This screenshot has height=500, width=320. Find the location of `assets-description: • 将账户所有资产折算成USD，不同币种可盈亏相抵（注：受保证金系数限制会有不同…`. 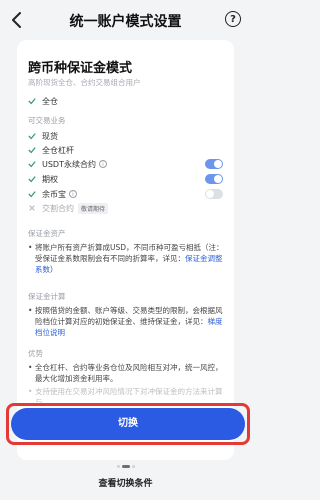

assets-description: • 将账户所有资产折算成USD，不同币种可盈亏相抵（注：受保证金系数限制会有不同… is located at coordinates (126, 258).